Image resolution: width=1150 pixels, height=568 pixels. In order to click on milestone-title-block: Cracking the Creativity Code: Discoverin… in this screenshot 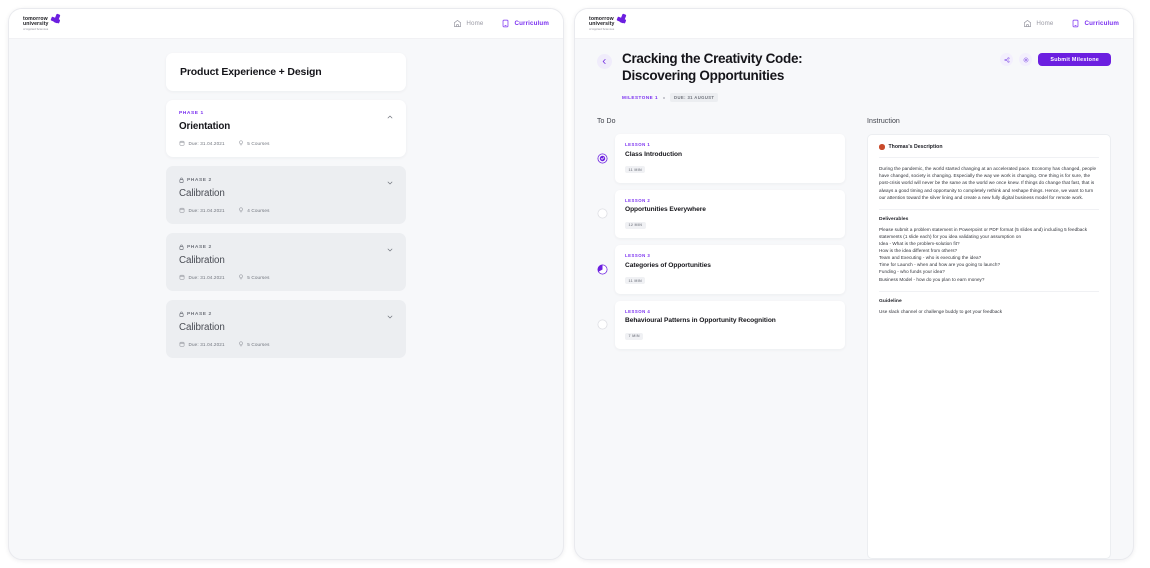, I will do `click(806, 77)`.